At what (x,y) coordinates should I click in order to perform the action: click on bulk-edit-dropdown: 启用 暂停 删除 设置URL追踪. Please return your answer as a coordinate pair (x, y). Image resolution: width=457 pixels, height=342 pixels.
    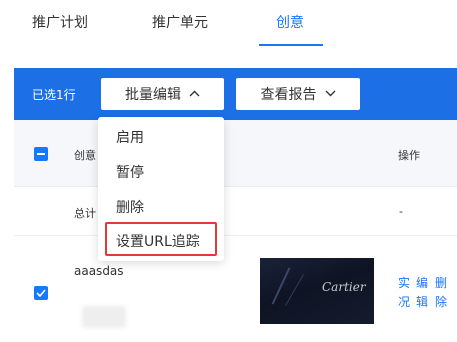
    Looking at the image, I should click on (161, 189).